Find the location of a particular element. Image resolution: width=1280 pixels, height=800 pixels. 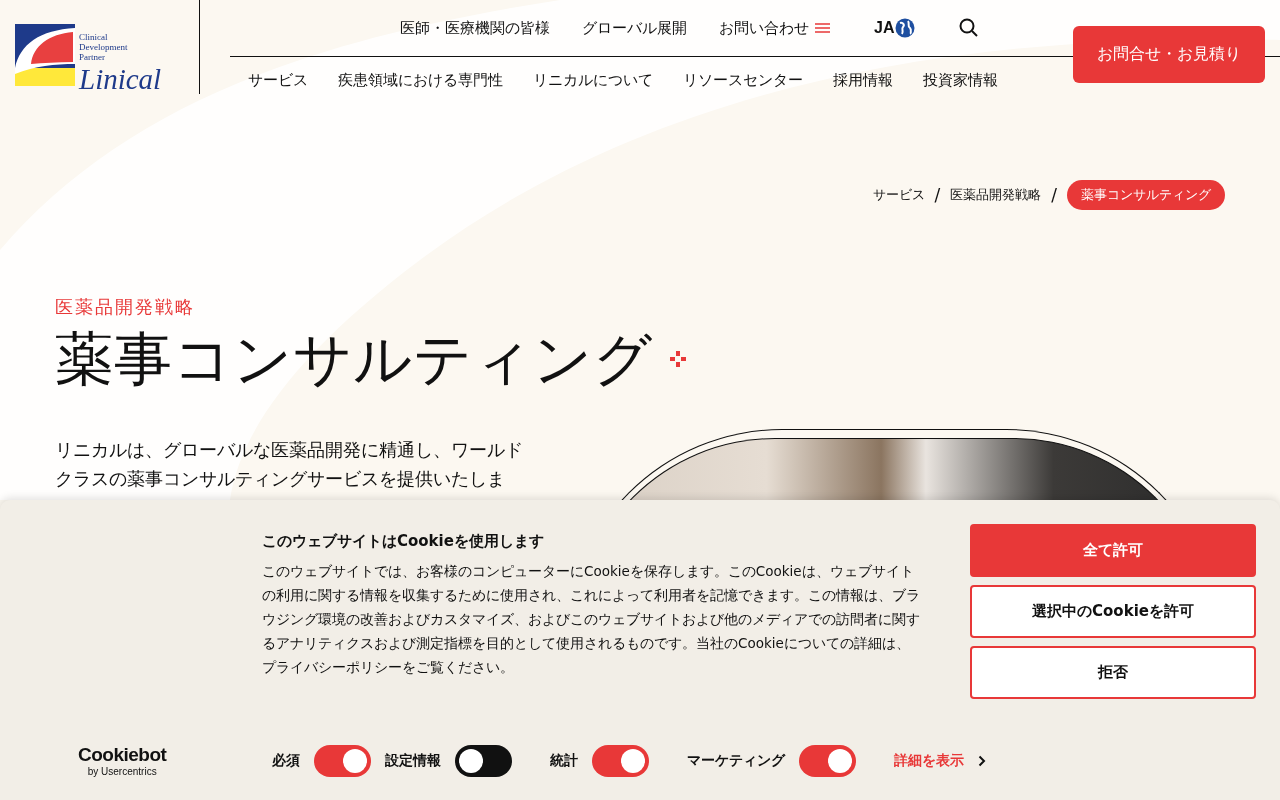

logo-wordmark: Linical is located at coordinates (120, 79).